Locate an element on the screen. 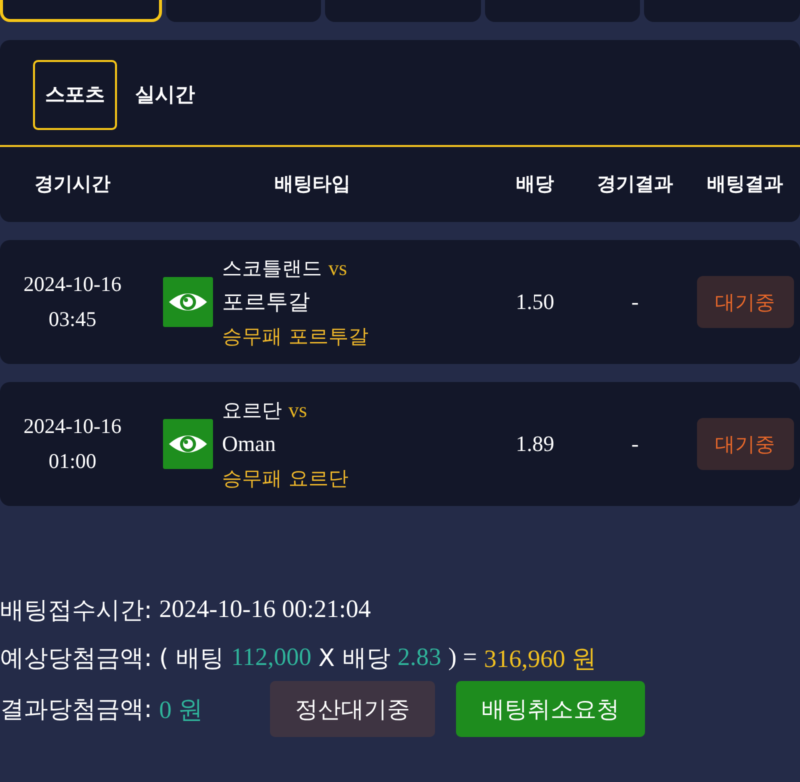 This screenshot has width=800, height=782. tab is located at coordinates (81, 11).